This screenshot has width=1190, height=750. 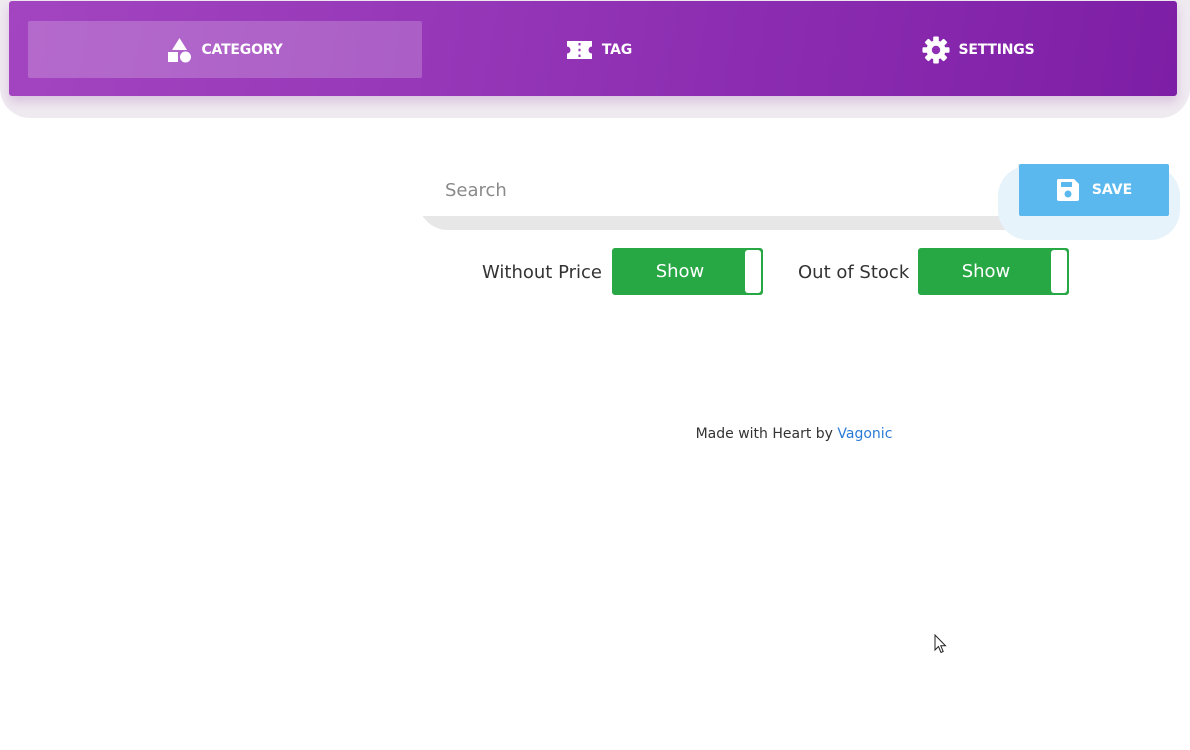 What do you see at coordinates (595, 434) in the screenshot?
I see `footer: Made with Heart by Vagonic` at bounding box center [595, 434].